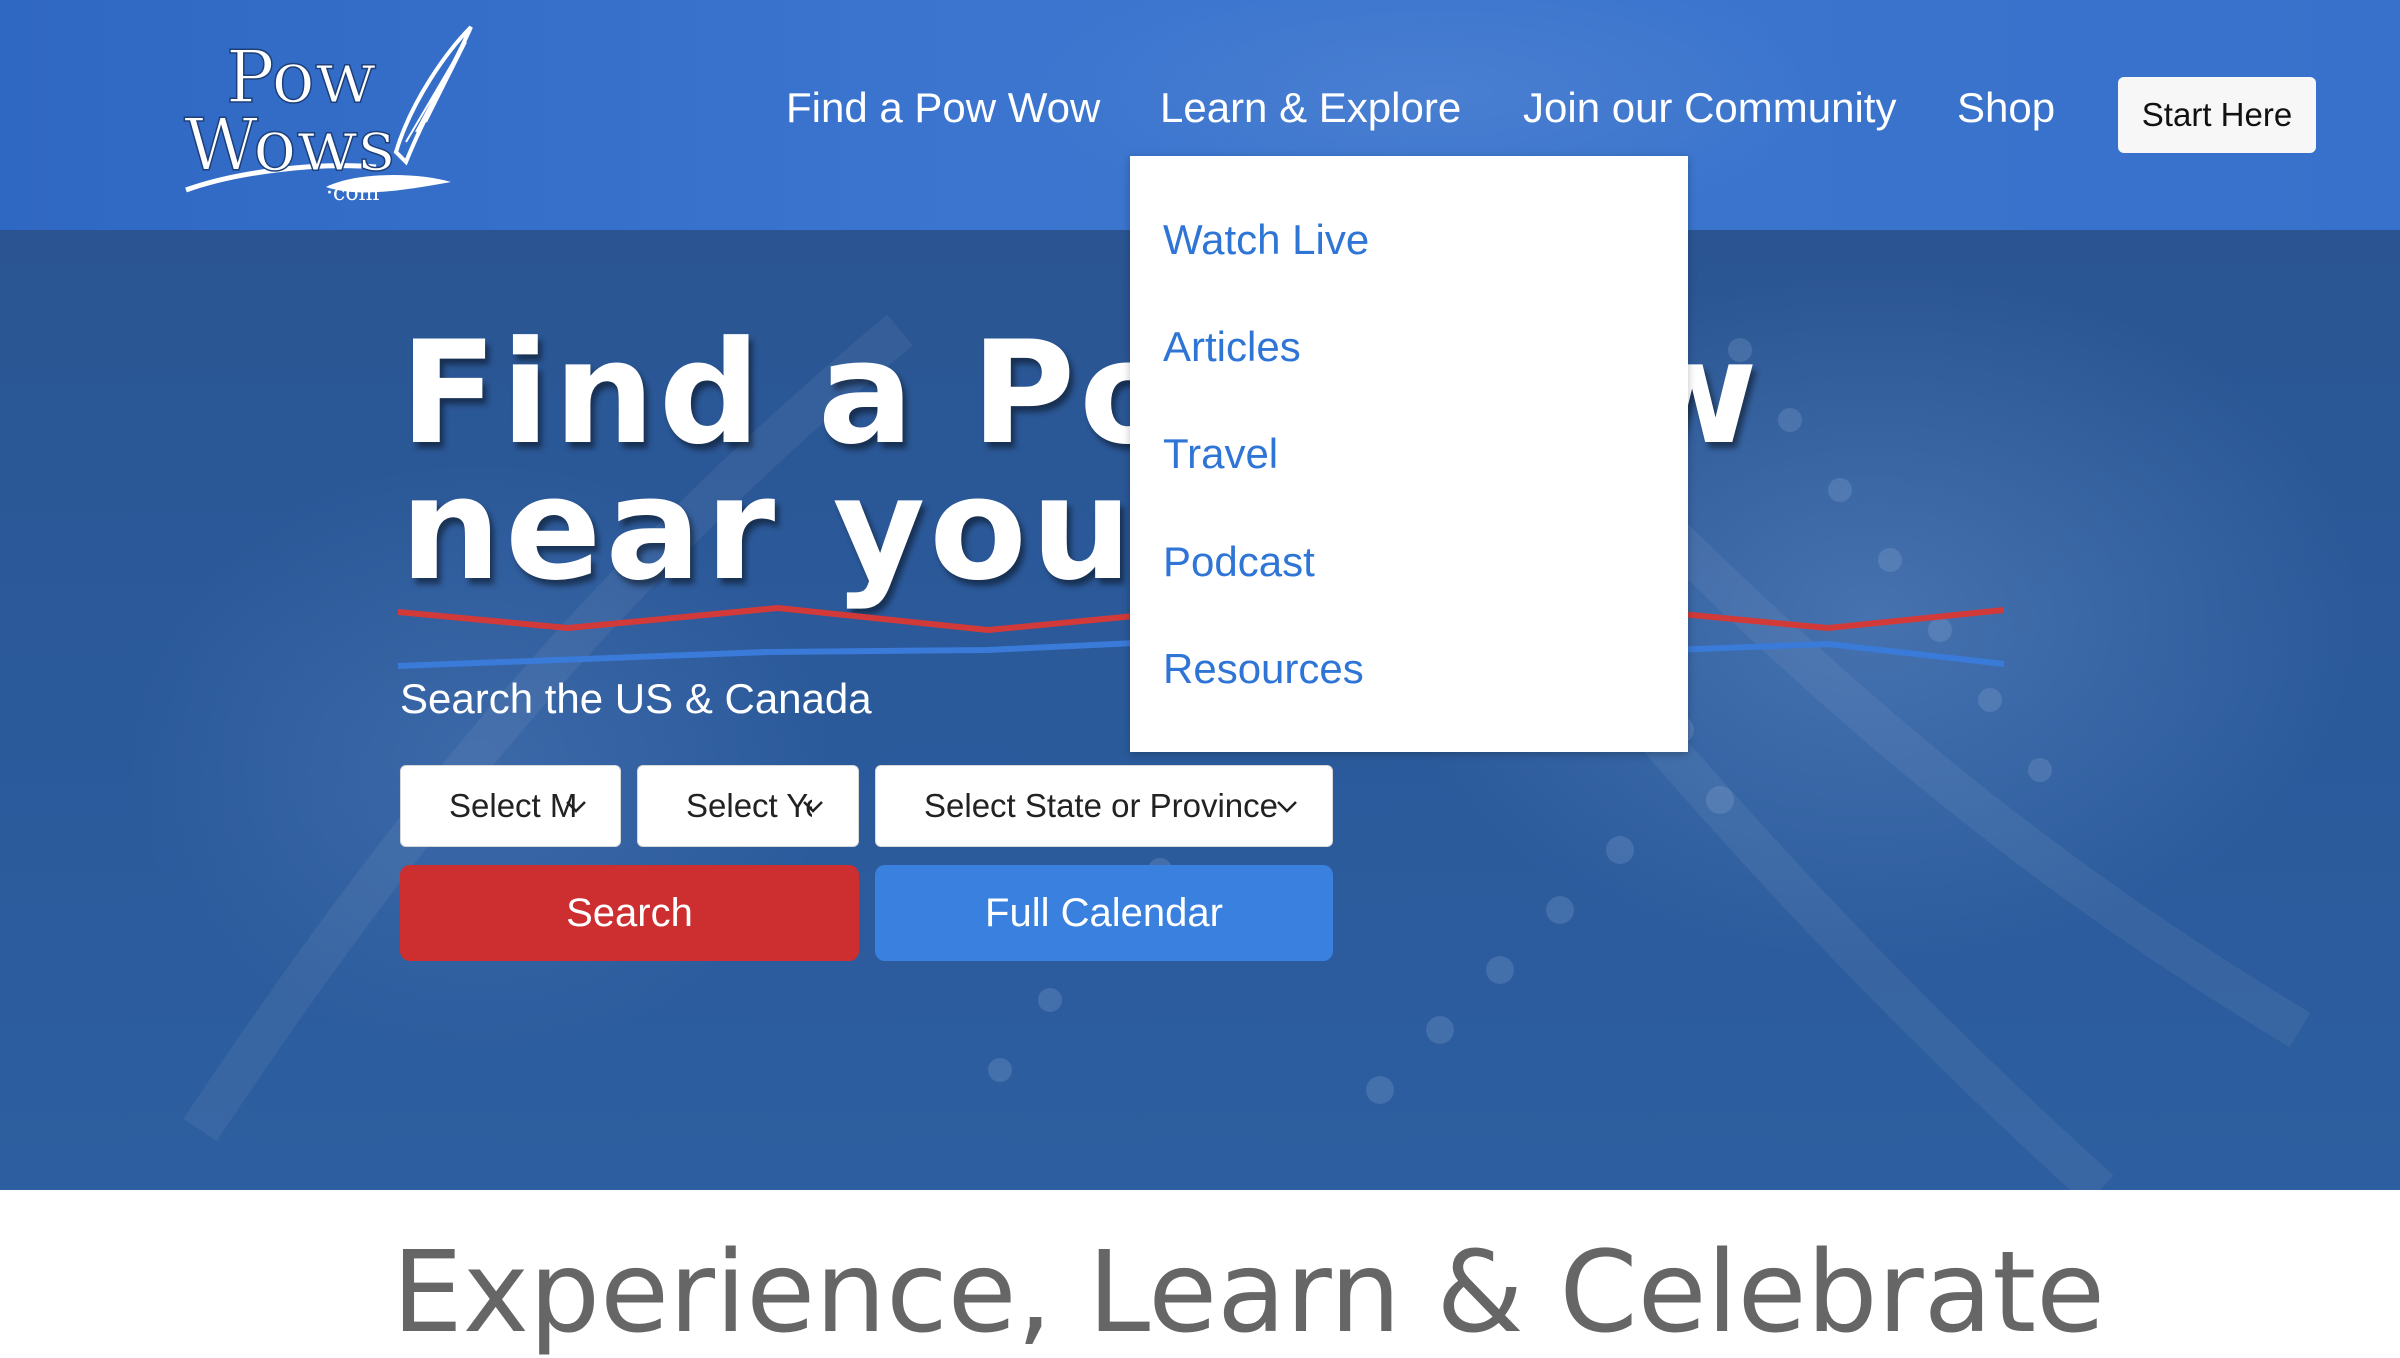 Image resolution: width=2400 pixels, height=1358 pixels. I want to click on powwows-logo: Pow Wows ·com, so click(326, 114).